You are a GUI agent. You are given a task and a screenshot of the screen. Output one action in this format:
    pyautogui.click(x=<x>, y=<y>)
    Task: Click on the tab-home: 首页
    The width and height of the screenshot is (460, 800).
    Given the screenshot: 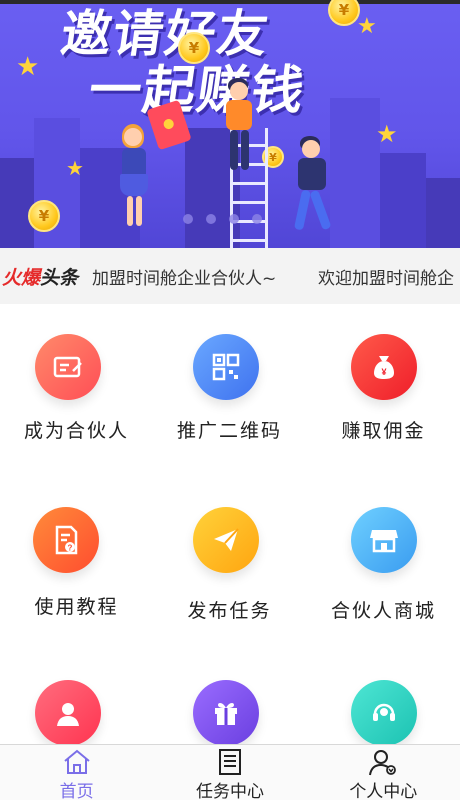 What is the action you would take?
    pyautogui.click(x=76, y=772)
    